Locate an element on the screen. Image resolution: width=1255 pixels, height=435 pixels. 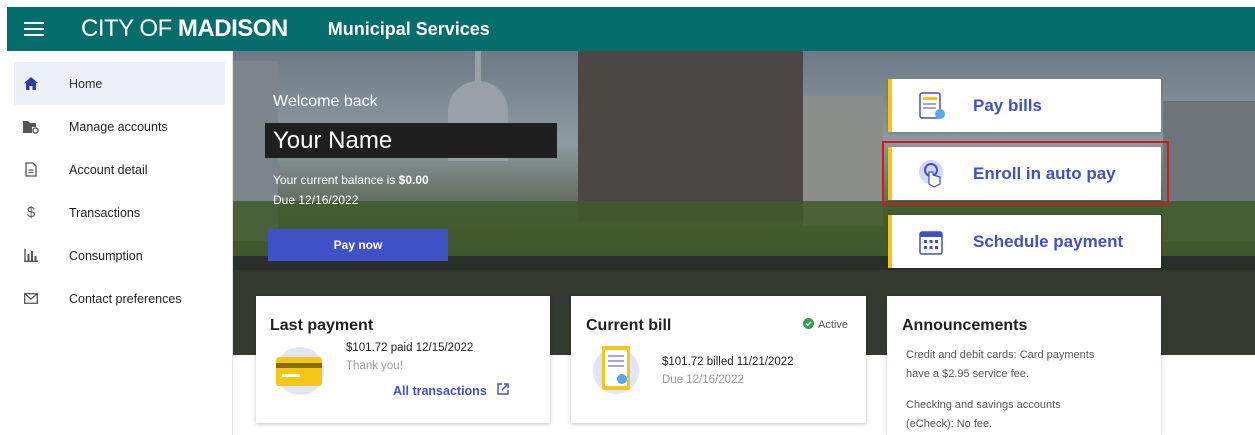
bar-chart-icon is located at coordinates (31, 255).